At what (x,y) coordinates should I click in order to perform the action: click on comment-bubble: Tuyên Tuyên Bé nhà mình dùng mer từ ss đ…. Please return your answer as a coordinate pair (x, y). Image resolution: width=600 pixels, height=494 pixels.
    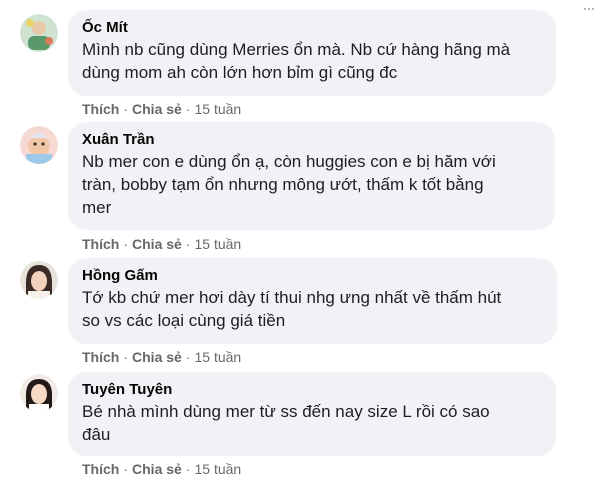
    Looking at the image, I should click on (312, 414).